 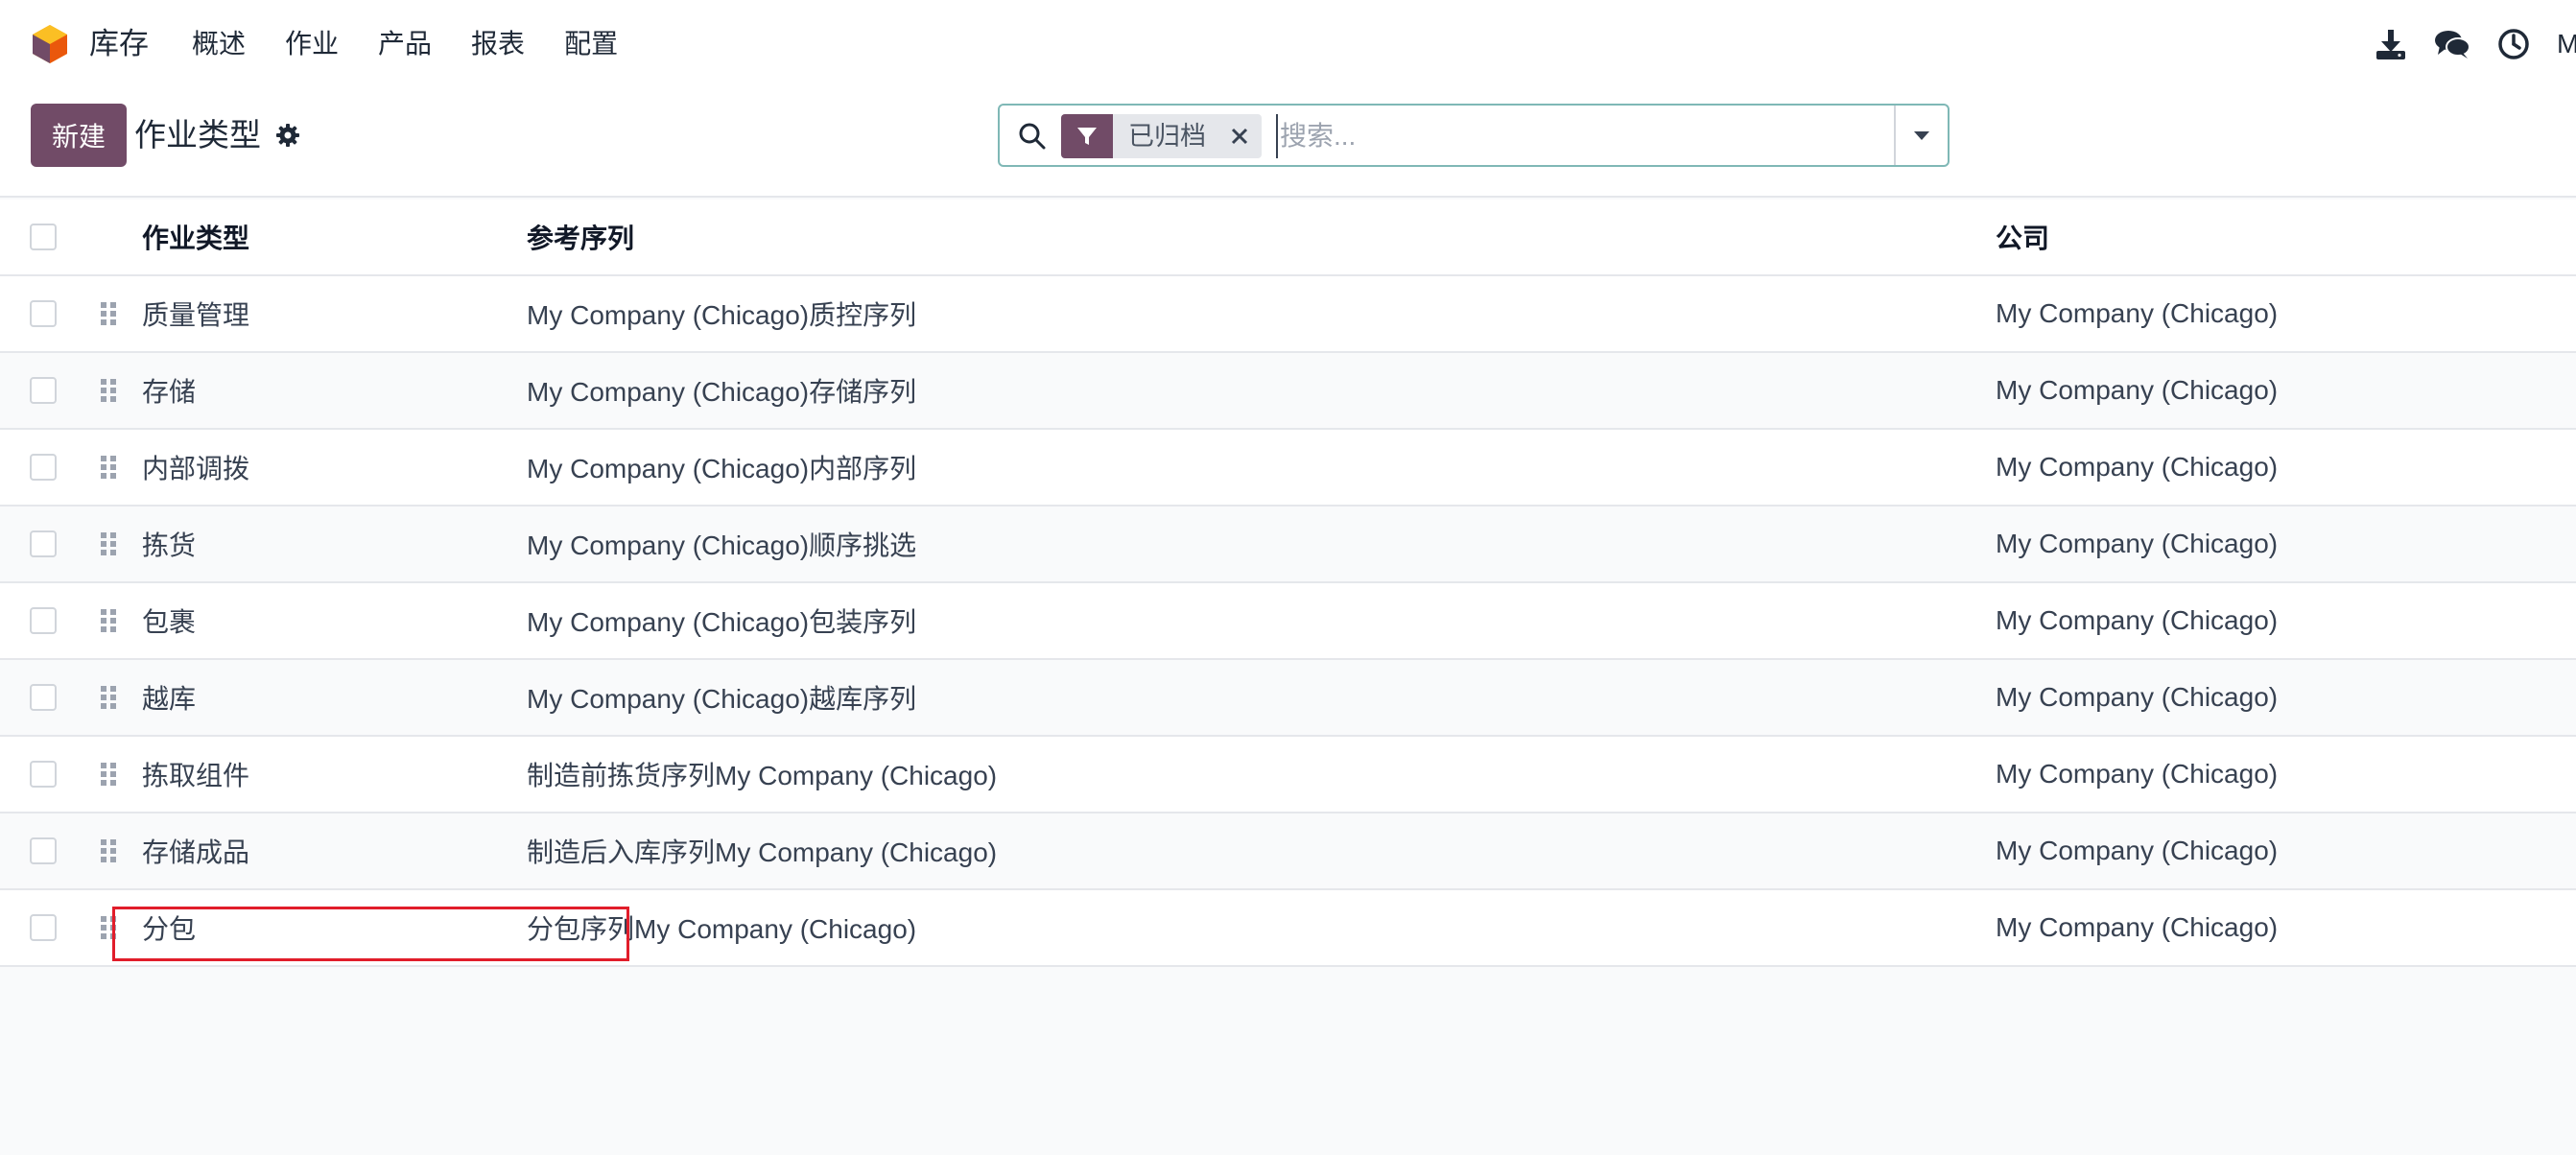 What do you see at coordinates (498, 44) in the screenshot?
I see `menu-item-reporting: 报表` at bounding box center [498, 44].